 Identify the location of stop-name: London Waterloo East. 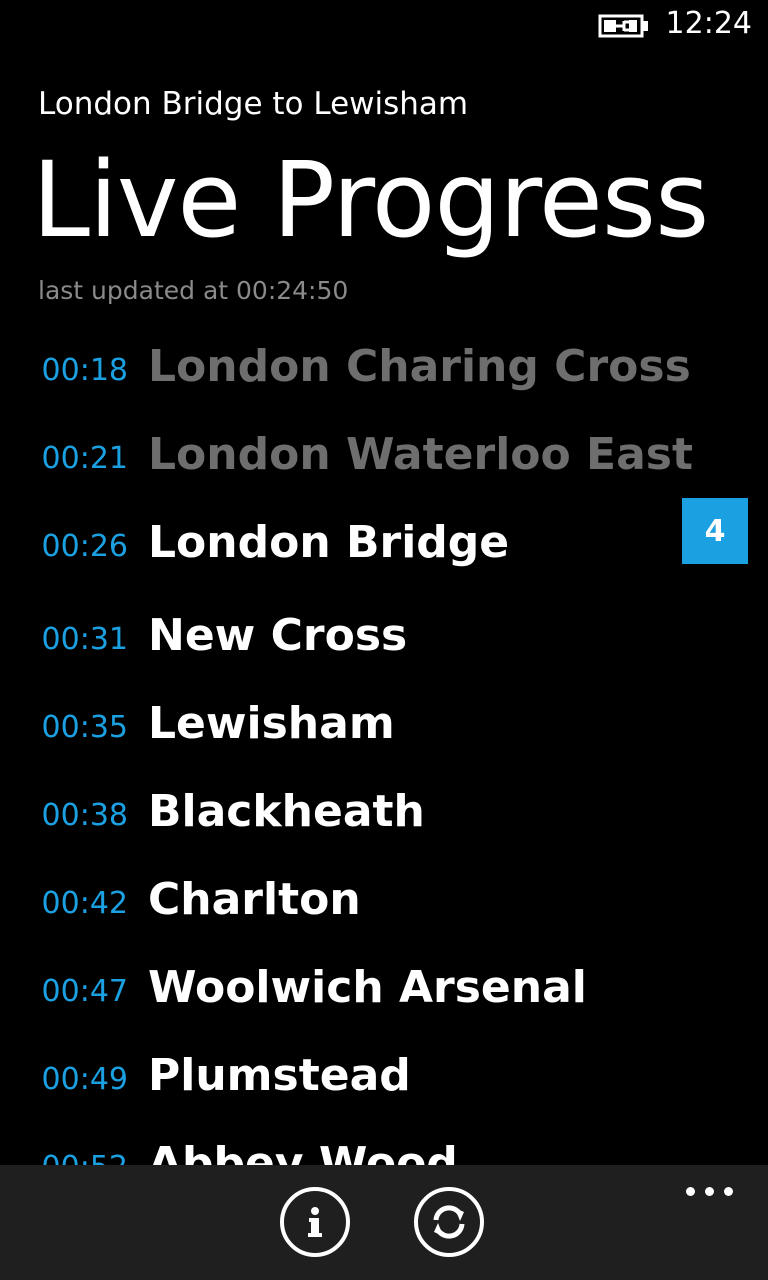
(421, 454).